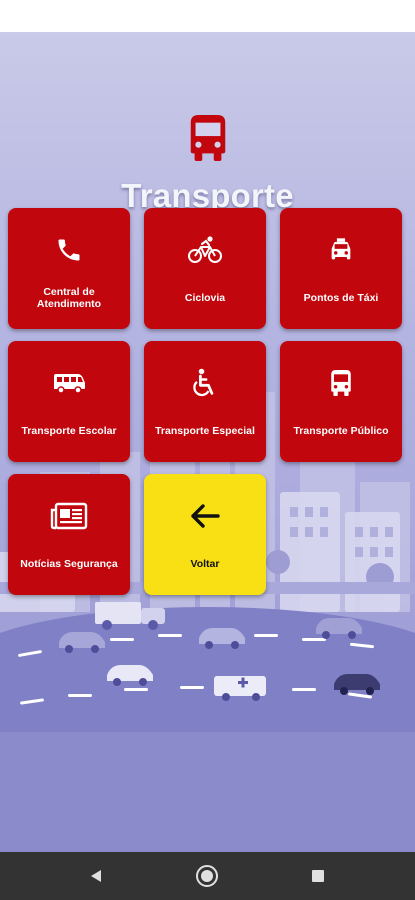 The width and height of the screenshot is (415, 900). What do you see at coordinates (69, 250) in the screenshot?
I see `phone-icon` at bounding box center [69, 250].